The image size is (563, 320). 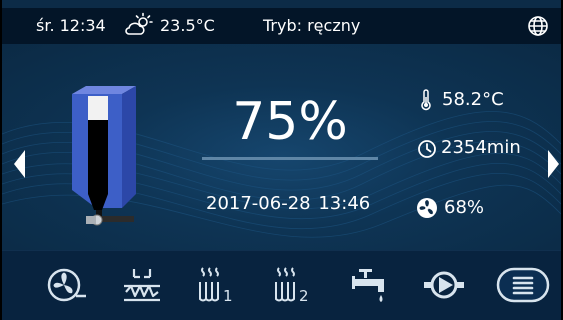 I want to click on pump-icon, so click(x=444, y=285).